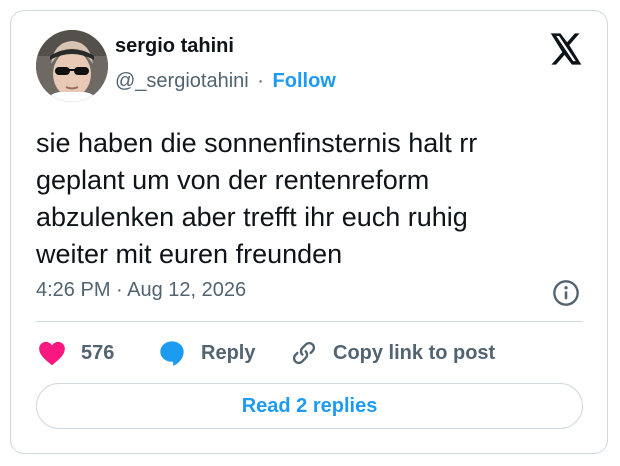 The image size is (620, 466). Describe the element at coordinates (252, 217) in the screenshot. I see `tweet-text-line: abzulenken aber trefft ihr euch ruhig` at that location.